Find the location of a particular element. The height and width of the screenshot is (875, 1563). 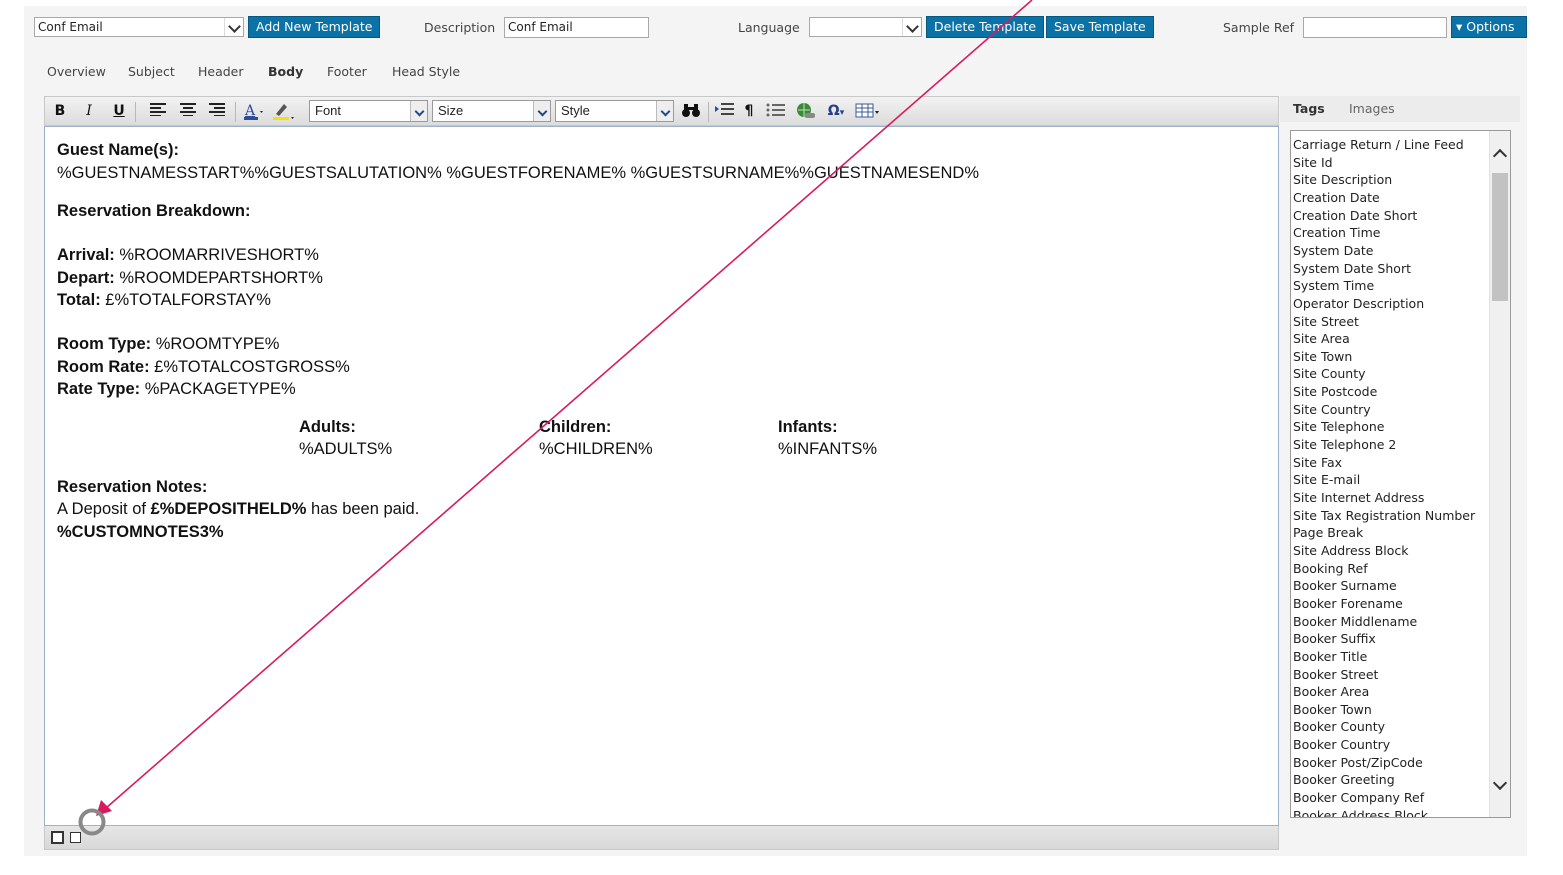

style-select-label: Style is located at coordinates (575, 110).